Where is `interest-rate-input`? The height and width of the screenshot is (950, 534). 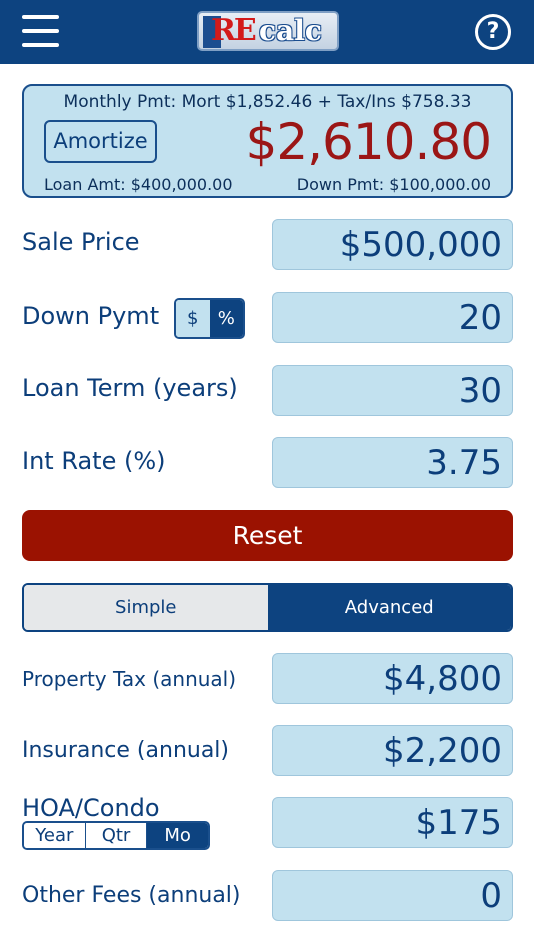 interest-rate-input is located at coordinates (392, 462).